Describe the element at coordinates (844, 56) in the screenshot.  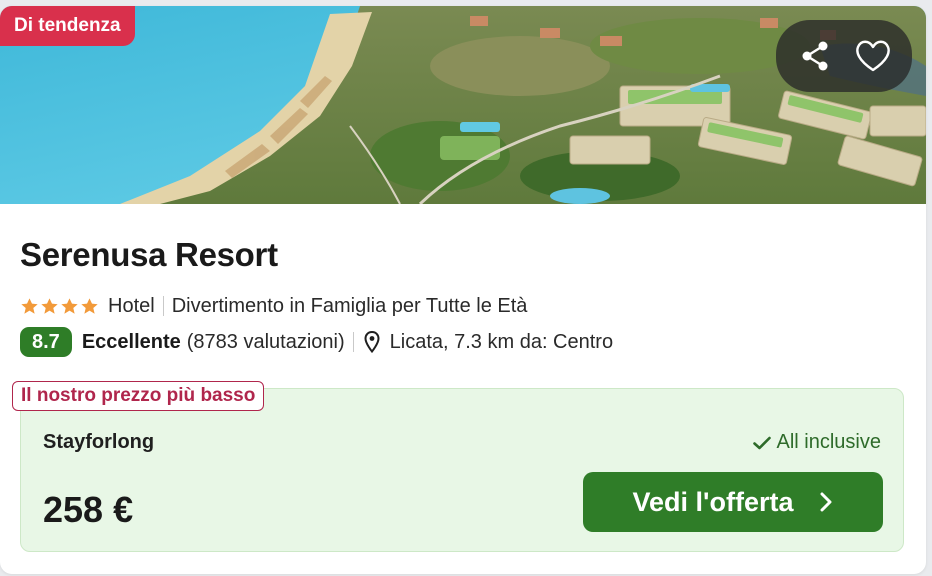
I see `hero-actions` at that location.